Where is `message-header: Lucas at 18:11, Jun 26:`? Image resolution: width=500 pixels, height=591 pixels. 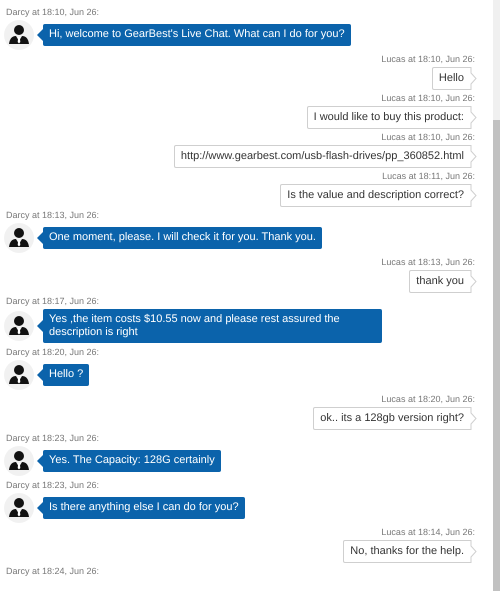
message-header: Lucas at 18:11, Jun 26: is located at coordinates (428, 176).